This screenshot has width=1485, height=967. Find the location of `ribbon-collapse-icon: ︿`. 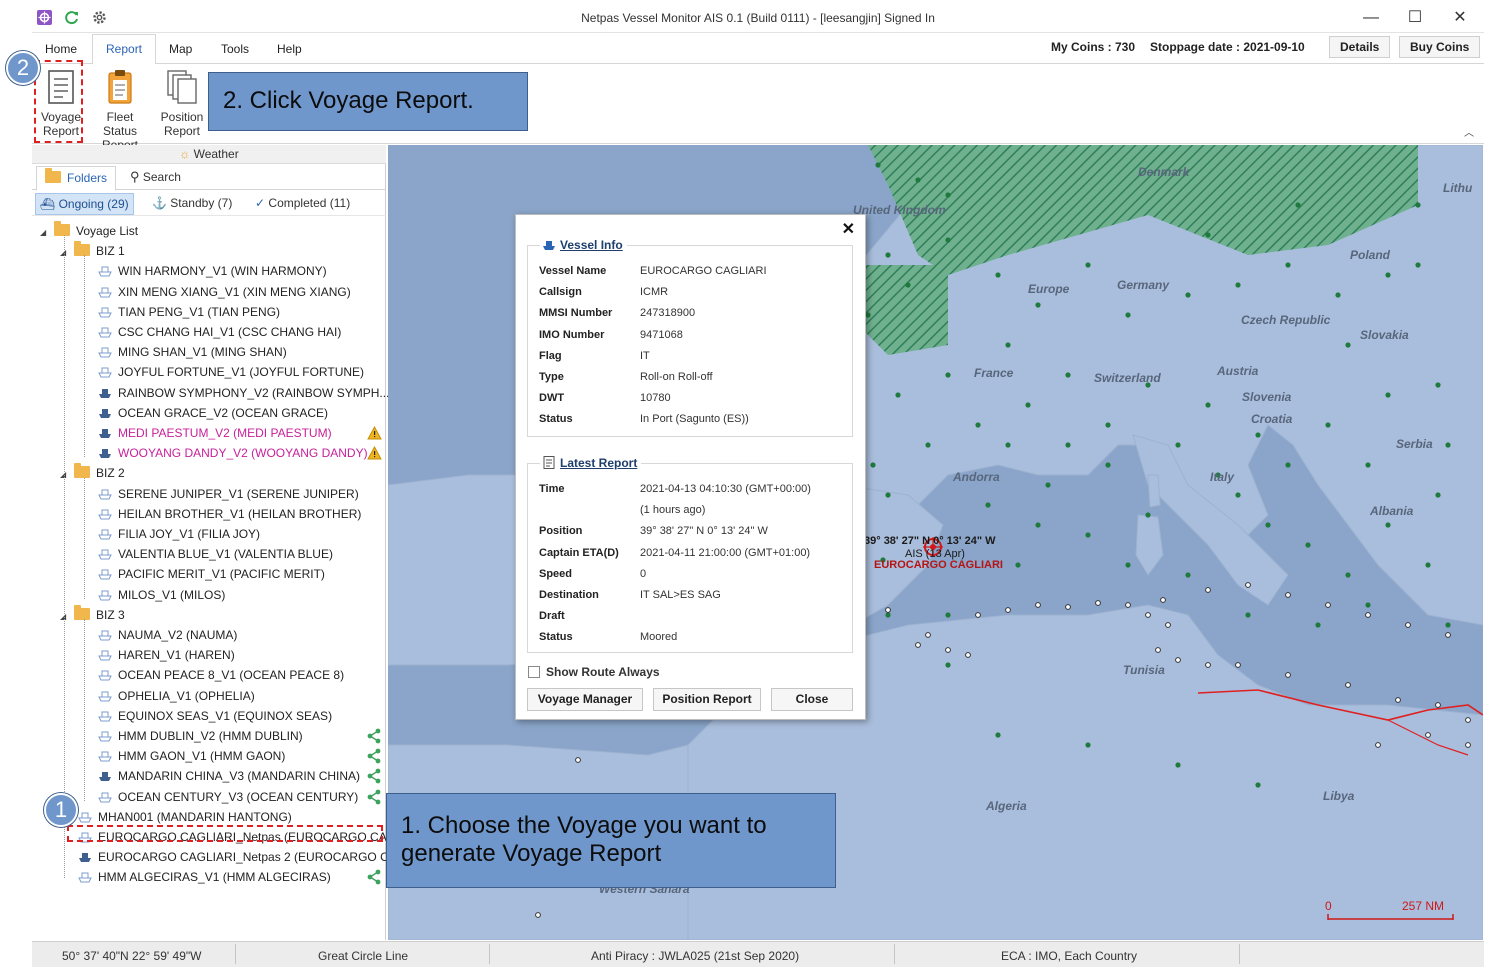

ribbon-collapse-icon: ︿ is located at coordinates (1469, 131).